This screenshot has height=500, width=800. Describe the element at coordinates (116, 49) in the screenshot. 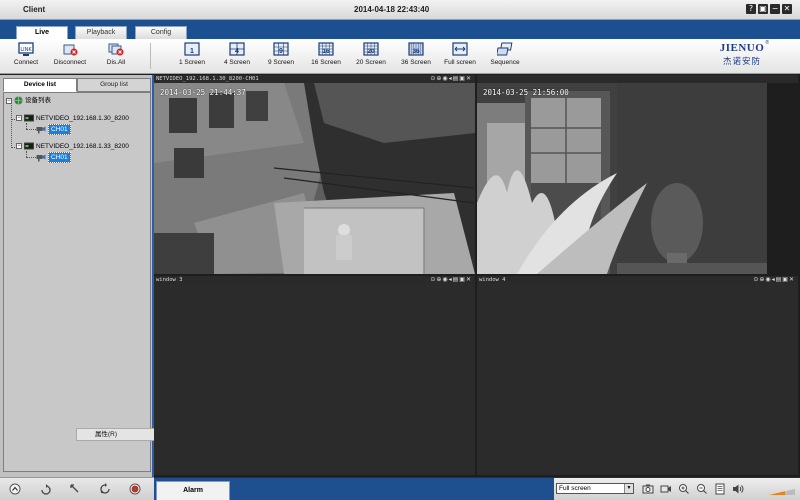

I see `disconnect-all-icon` at that location.